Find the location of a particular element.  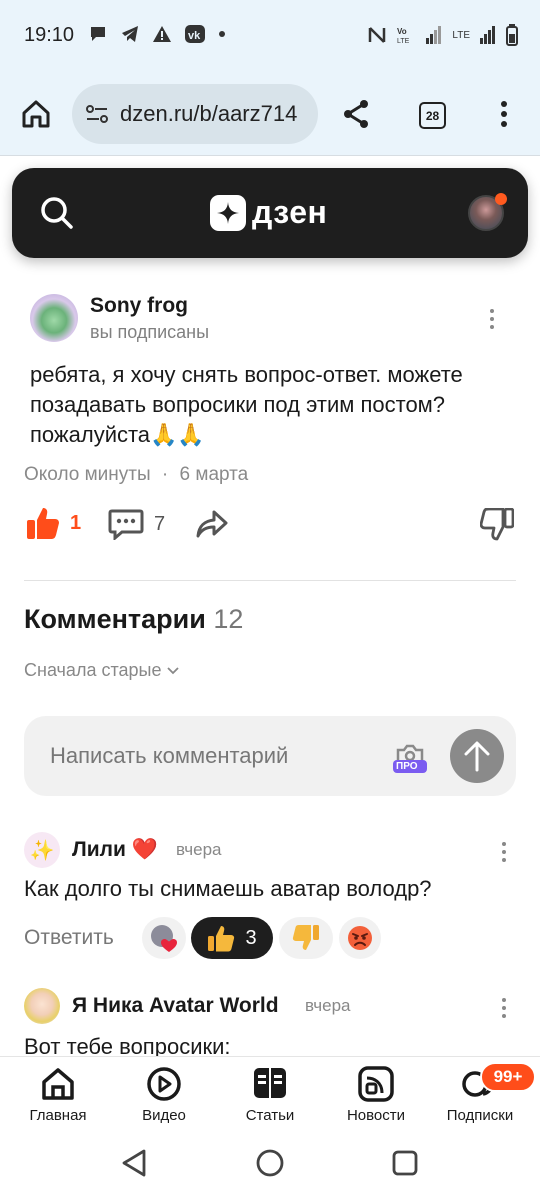

nav-articles: Статьи is located at coordinates (270, 1094).